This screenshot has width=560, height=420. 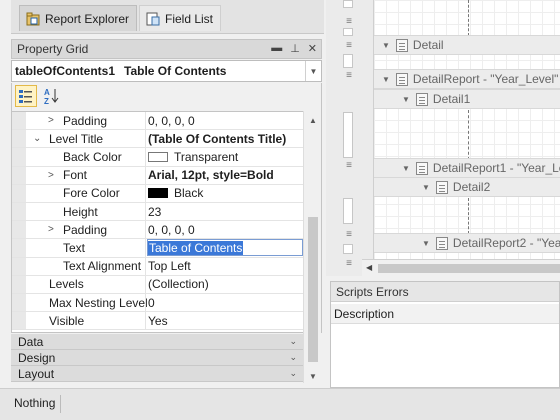 What do you see at coordinates (313, 120) in the screenshot?
I see `scroll-up-icon: ▲` at bounding box center [313, 120].